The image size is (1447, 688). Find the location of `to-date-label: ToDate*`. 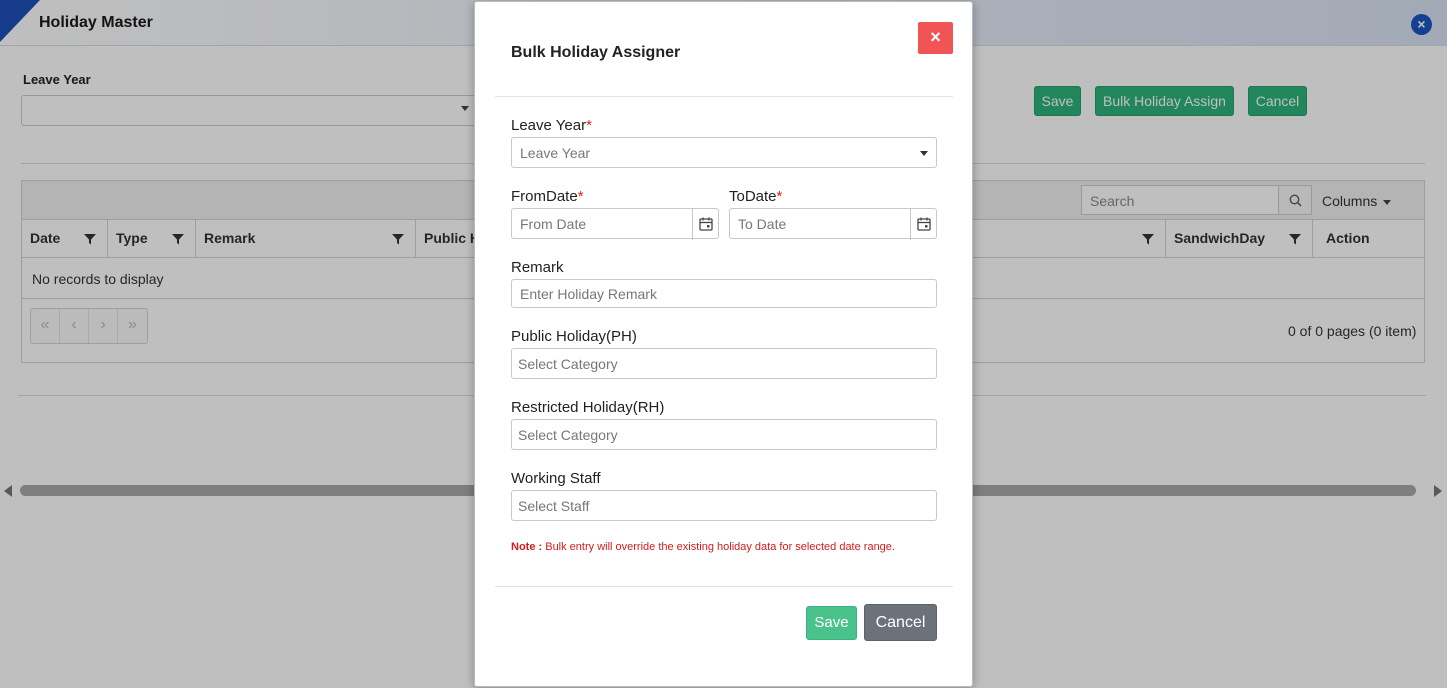

to-date-label: ToDate* is located at coordinates (756, 196).